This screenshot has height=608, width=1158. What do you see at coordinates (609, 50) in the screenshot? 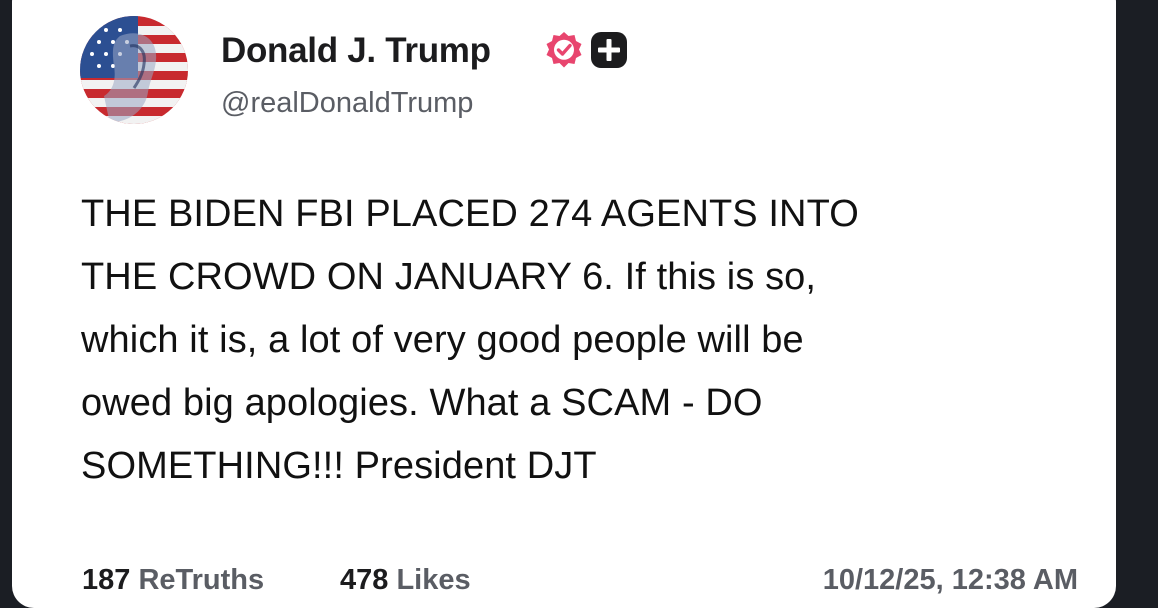
I see `plus-square-icon` at bounding box center [609, 50].